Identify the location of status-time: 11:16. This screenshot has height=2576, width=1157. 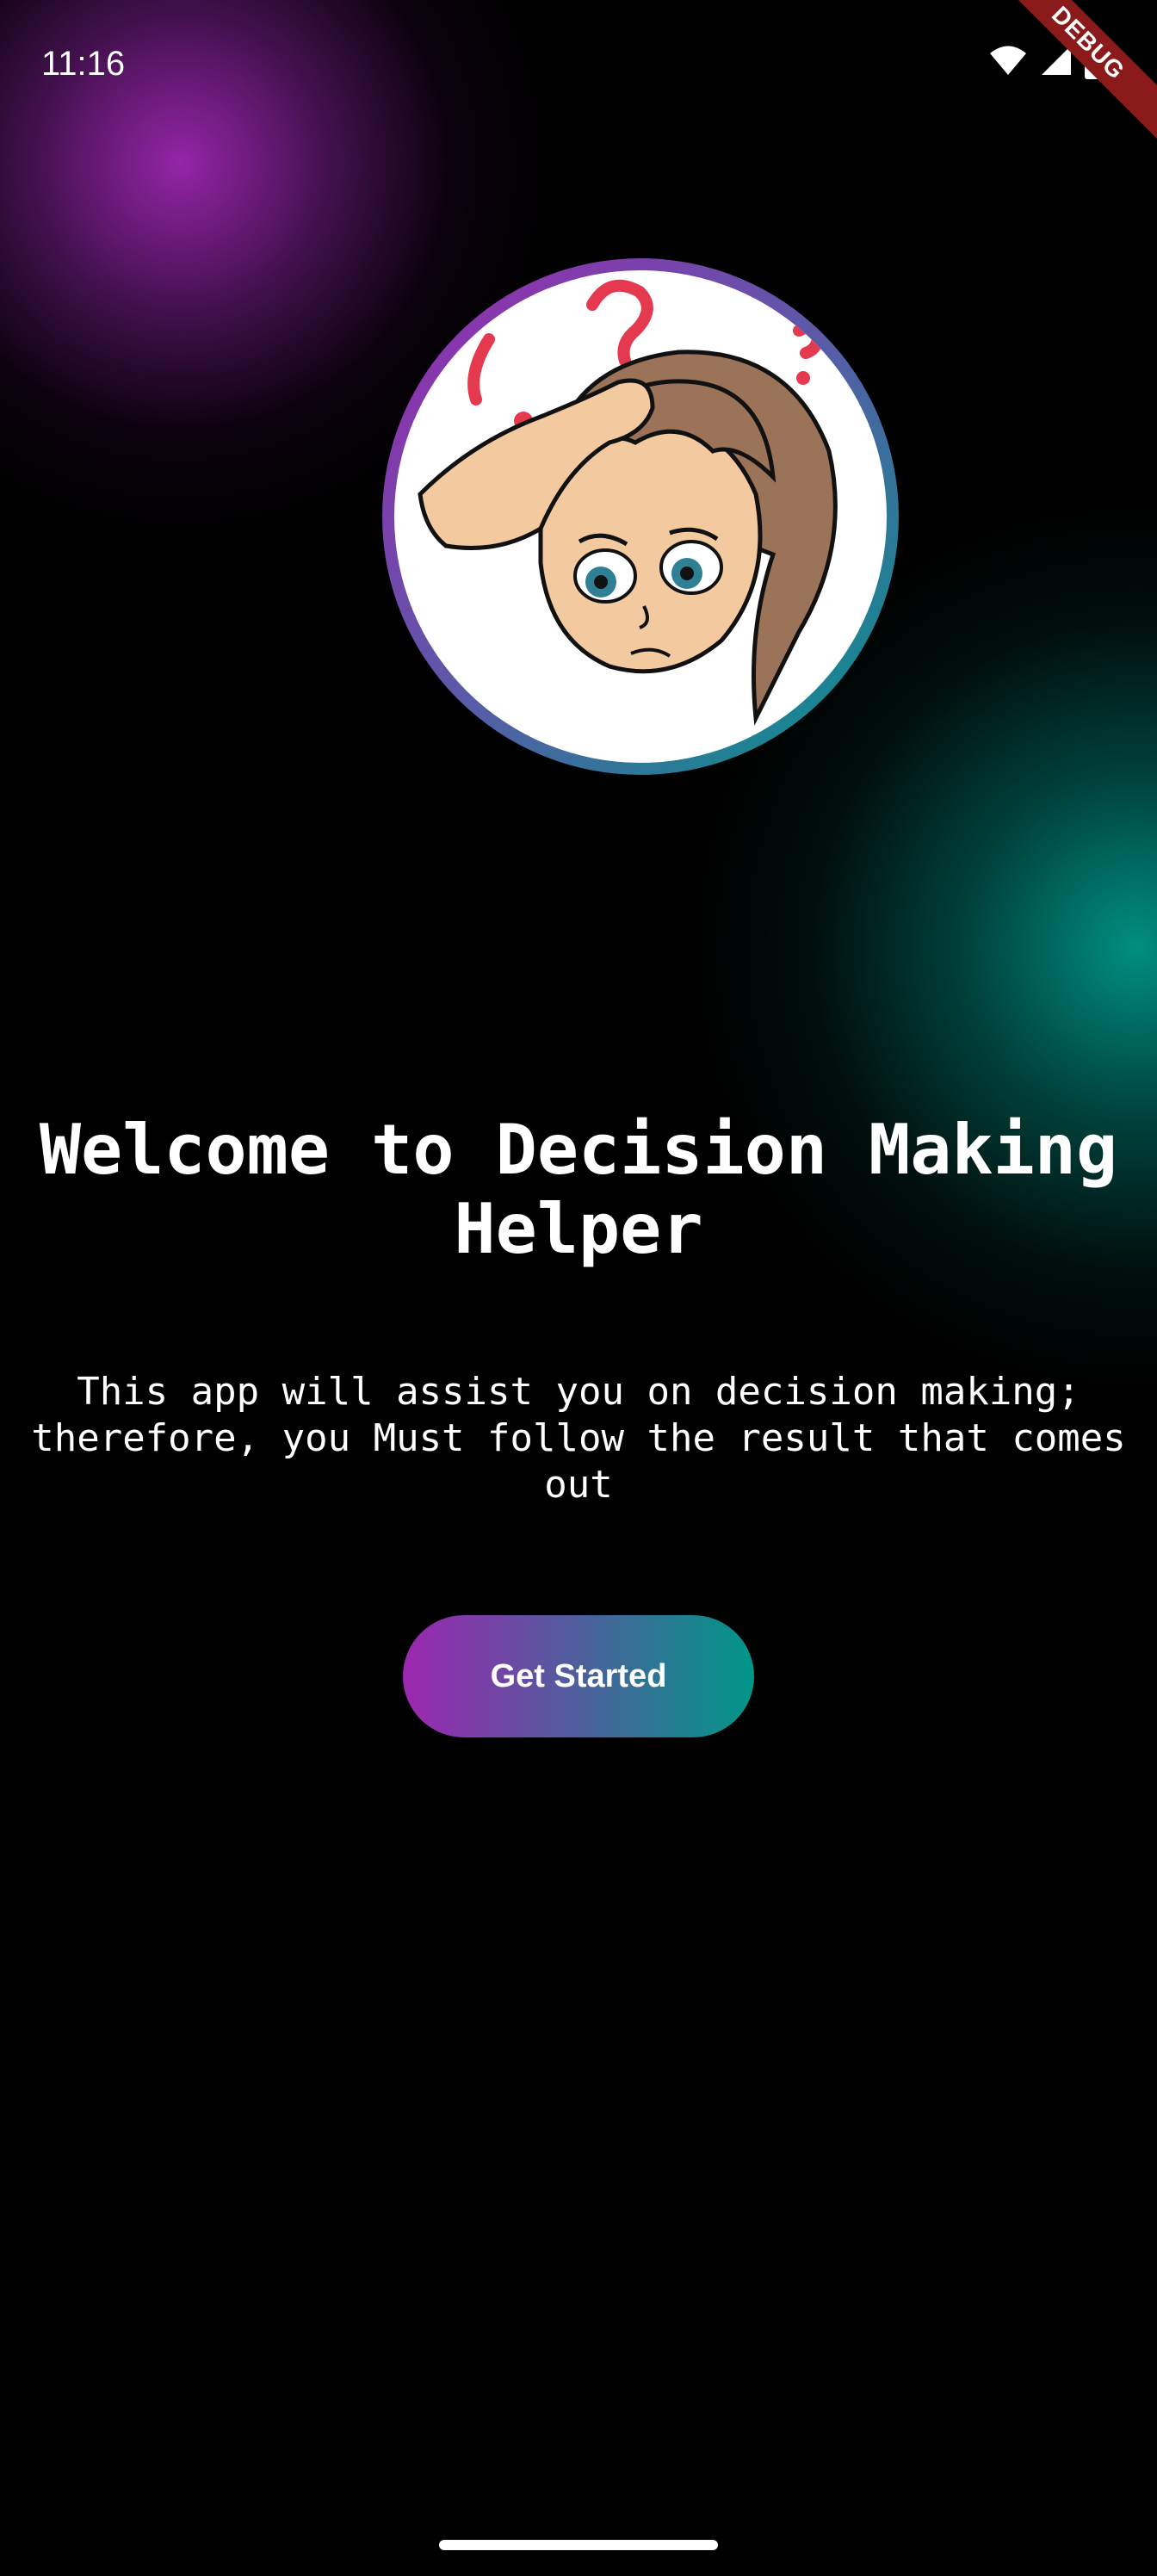
(84, 64).